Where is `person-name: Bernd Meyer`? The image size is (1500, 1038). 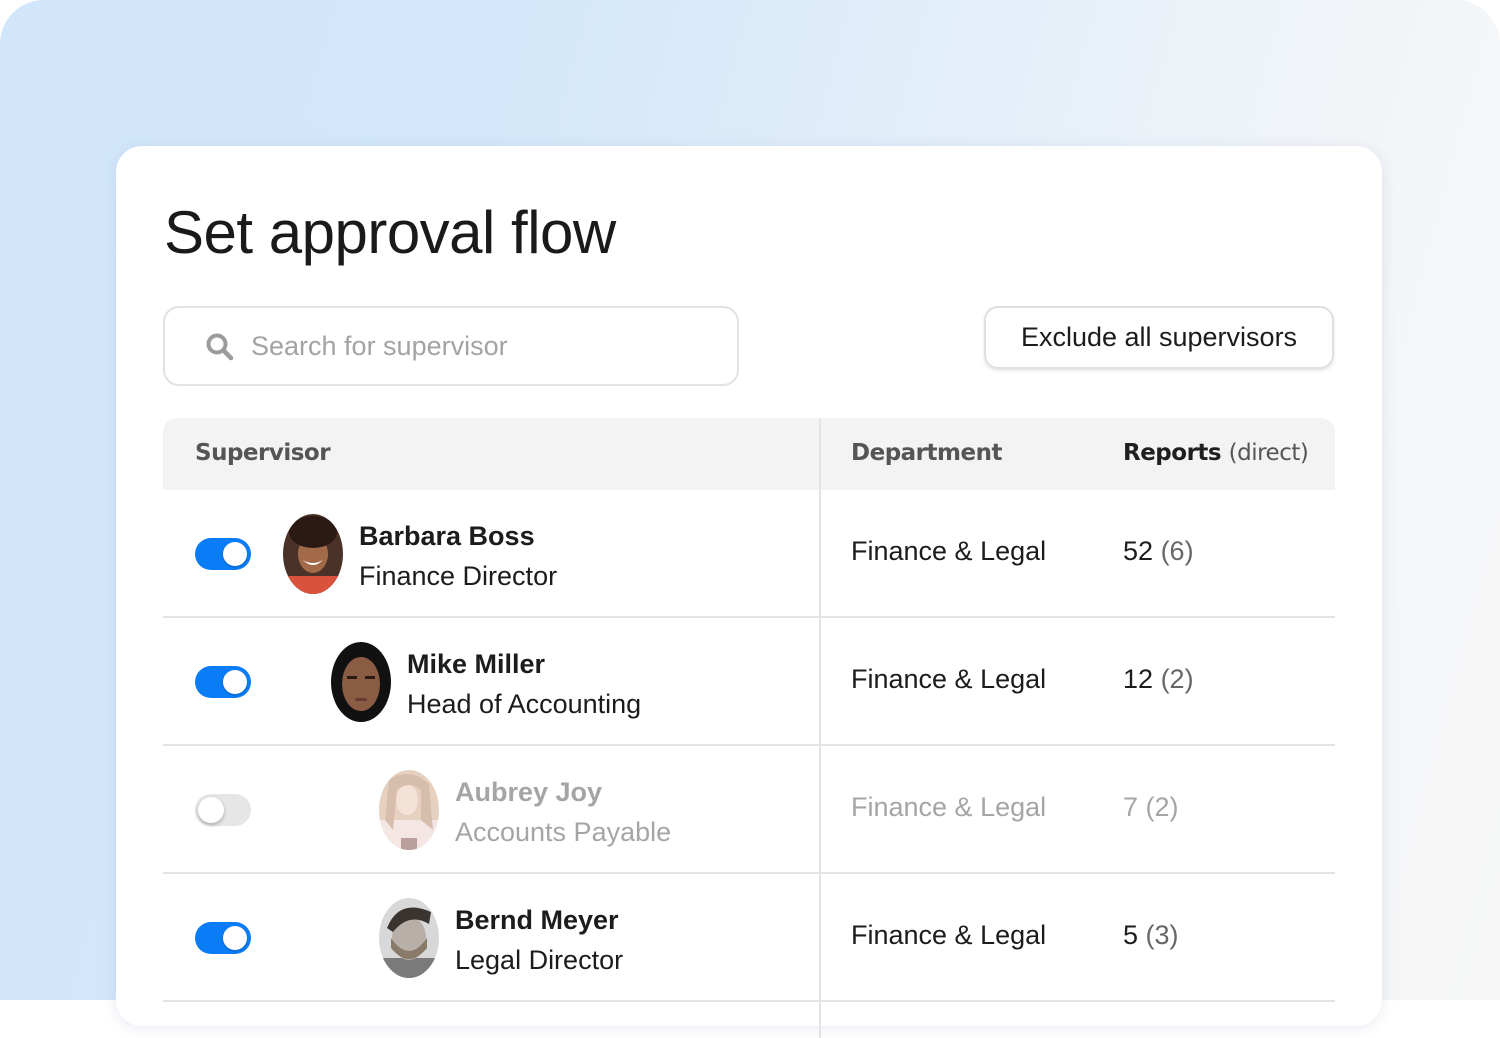 person-name: Bernd Meyer is located at coordinates (539, 920).